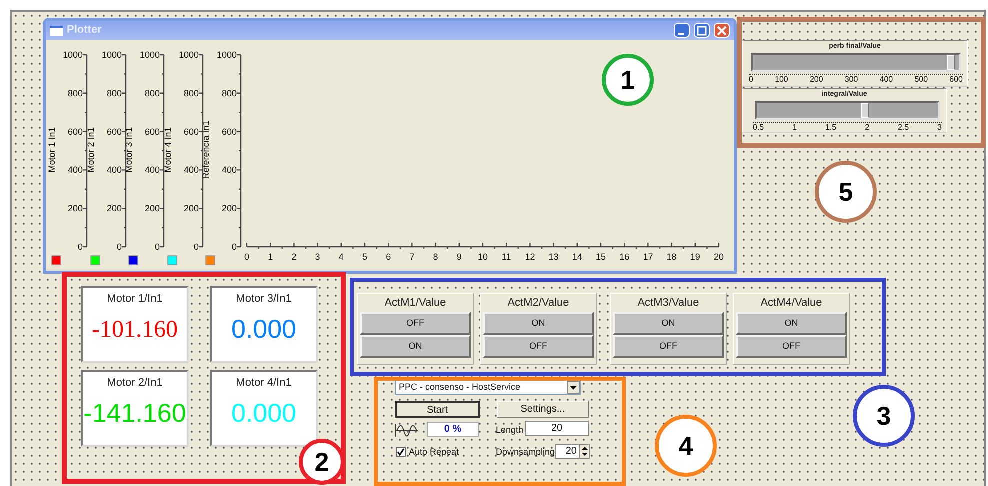 The width and height of the screenshot is (988, 486). I want to click on tick-label: 100, so click(781, 79).